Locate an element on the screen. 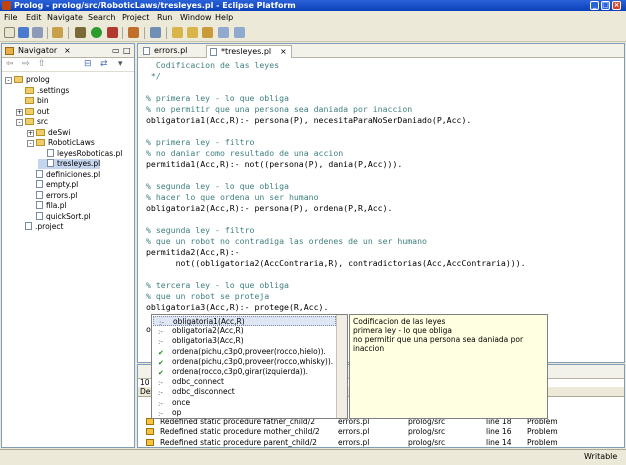  maximize-icon: □ is located at coordinates (605, 5).